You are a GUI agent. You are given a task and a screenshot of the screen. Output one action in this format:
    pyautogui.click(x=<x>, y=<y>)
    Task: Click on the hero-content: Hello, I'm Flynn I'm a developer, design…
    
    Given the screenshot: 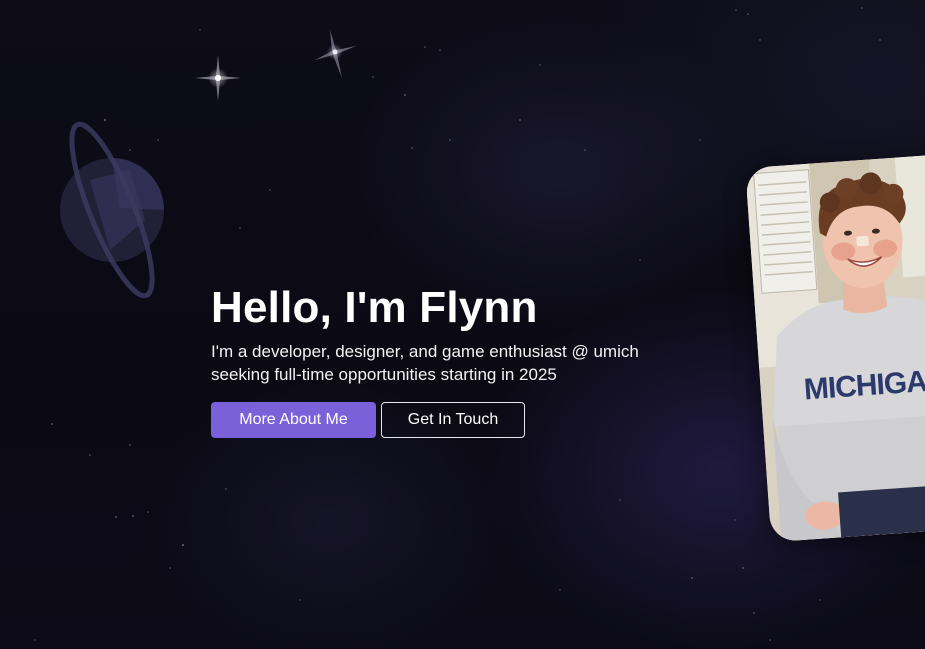 What is the action you would take?
    pyautogui.click(x=441, y=360)
    